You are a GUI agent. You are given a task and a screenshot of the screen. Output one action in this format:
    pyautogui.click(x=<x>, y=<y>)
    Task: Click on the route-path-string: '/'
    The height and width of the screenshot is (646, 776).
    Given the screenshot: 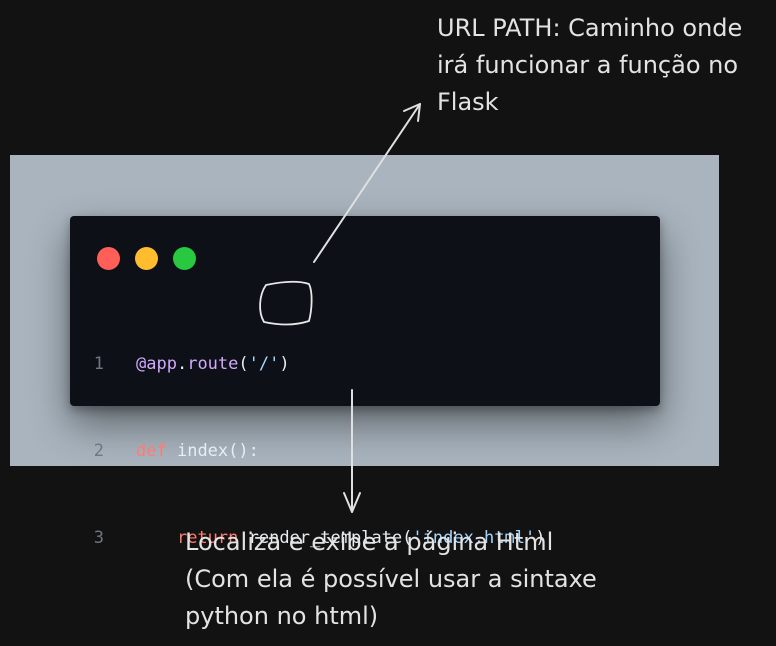 What is the action you would take?
    pyautogui.click(x=264, y=364)
    